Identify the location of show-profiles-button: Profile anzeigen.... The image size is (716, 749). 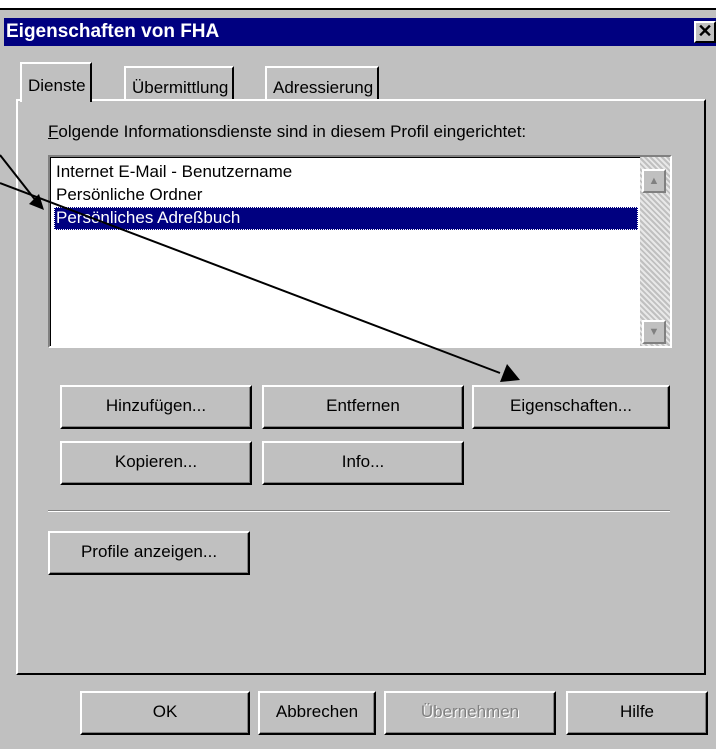
(149, 553).